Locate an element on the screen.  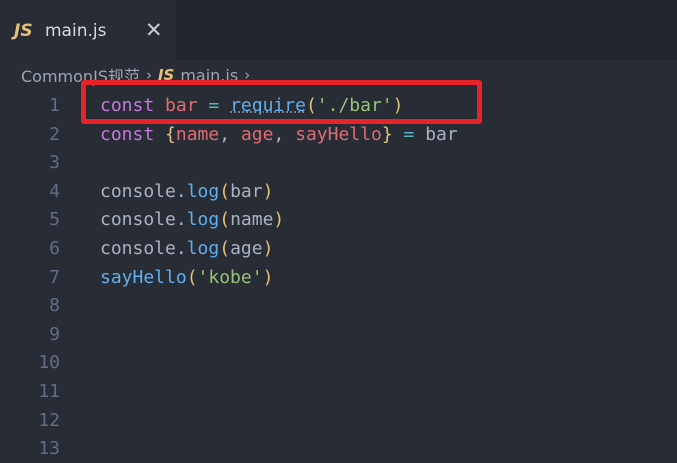
code-token: './bar' is located at coordinates (354, 105).